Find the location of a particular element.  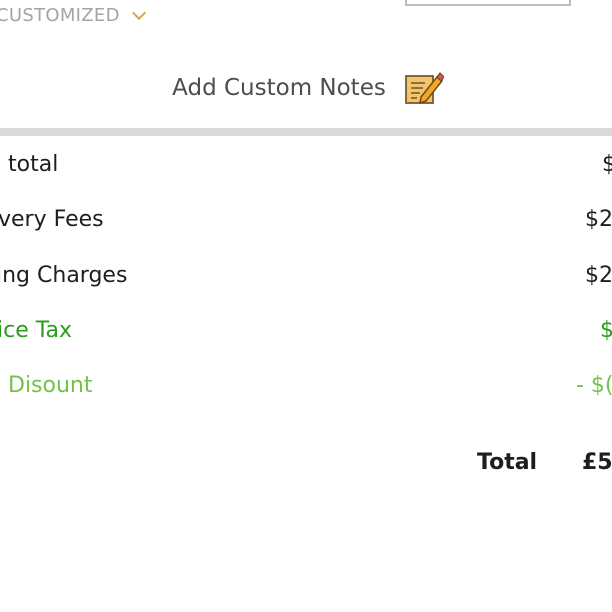

customized-dropdown: CUSTOMIZED is located at coordinates (73, 15).